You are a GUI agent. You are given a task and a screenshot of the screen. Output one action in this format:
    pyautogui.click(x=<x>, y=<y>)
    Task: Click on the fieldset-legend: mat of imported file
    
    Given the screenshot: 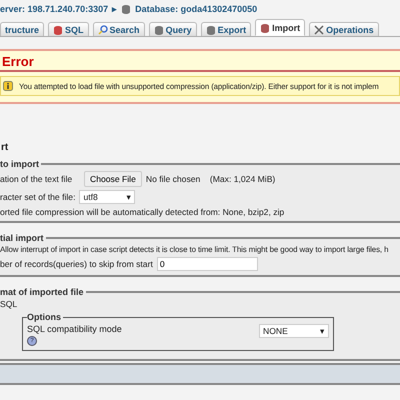 What is the action you would take?
    pyautogui.click(x=43, y=292)
    